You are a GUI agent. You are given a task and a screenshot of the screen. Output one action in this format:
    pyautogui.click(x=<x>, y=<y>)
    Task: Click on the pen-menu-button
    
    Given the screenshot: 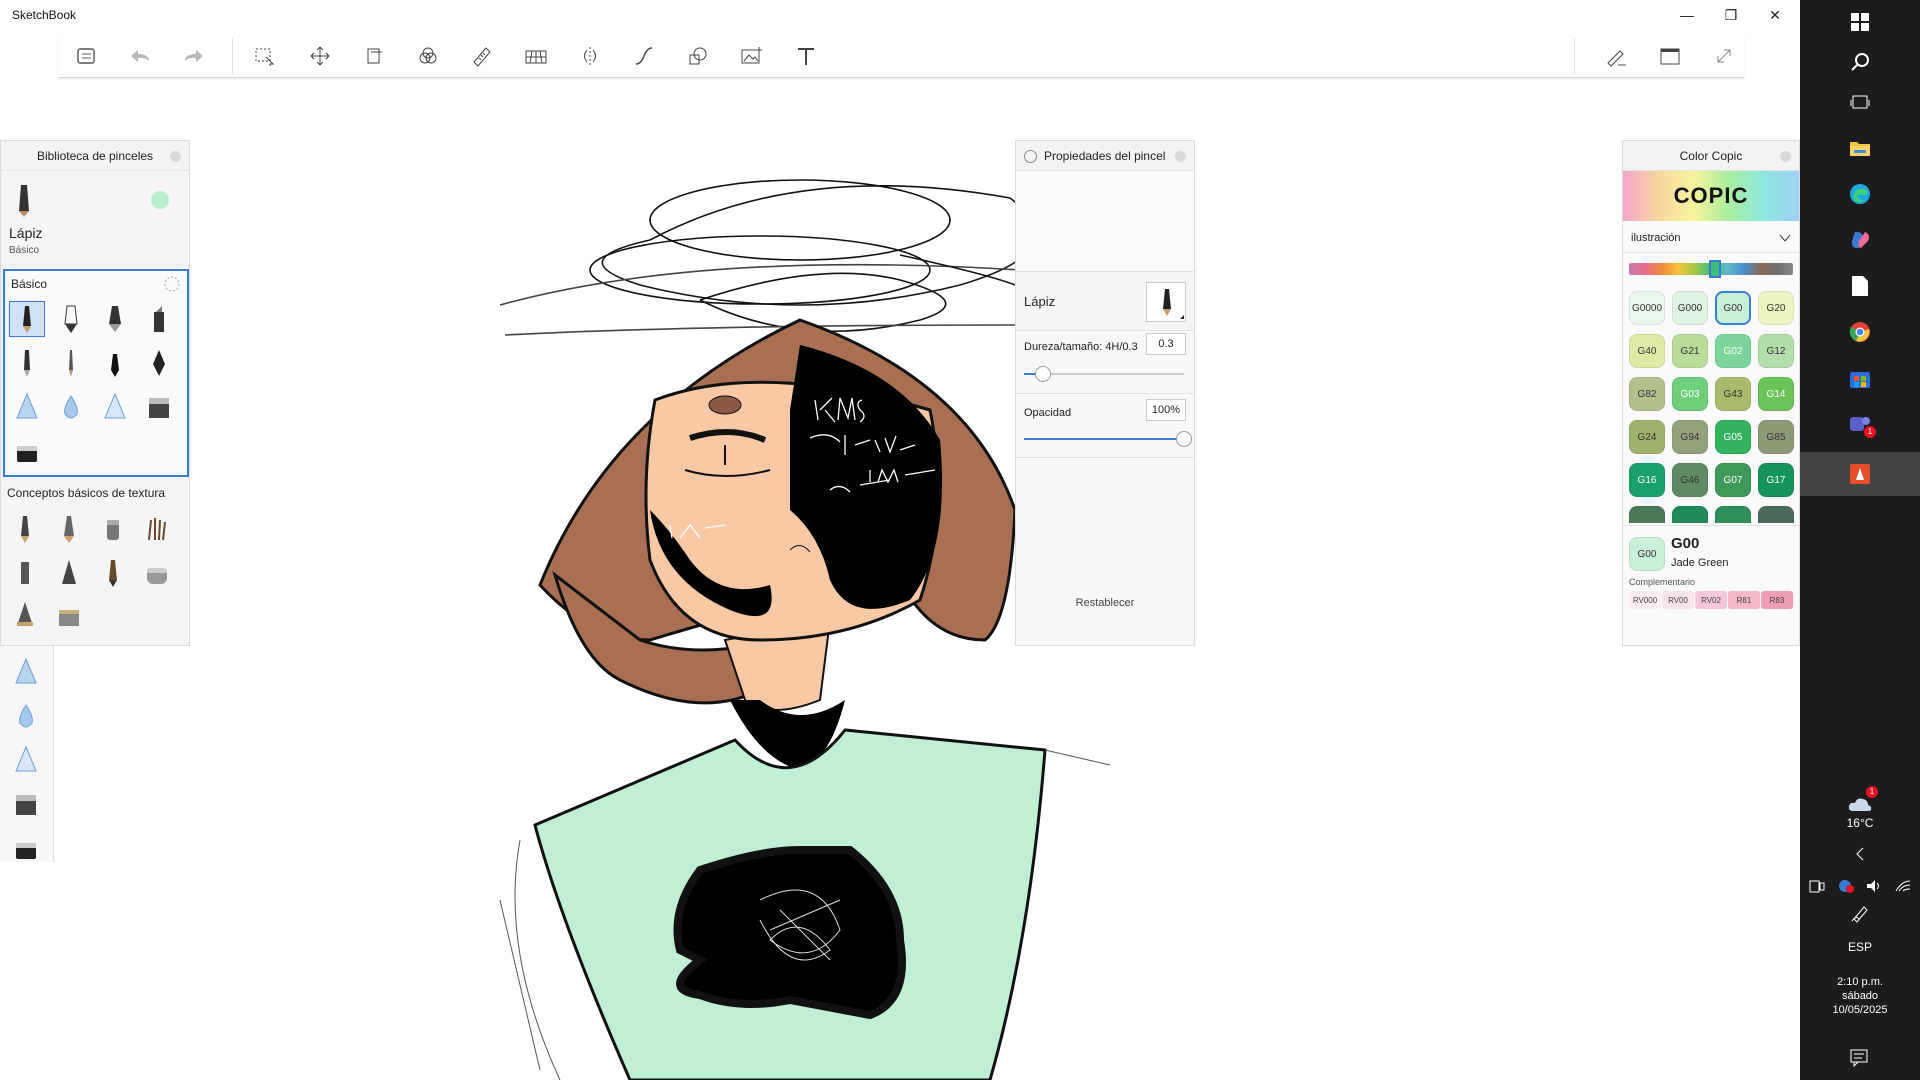 What is the action you would take?
    pyautogui.click(x=1860, y=913)
    